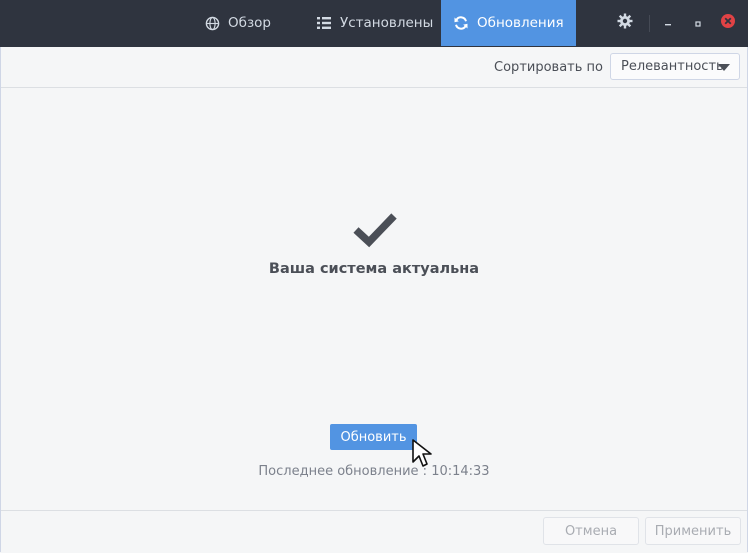 This screenshot has height=553, width=748. Describe the element at coordinates (724, 67) in the screenshot. I see `dropdown-arrow-icon` at that location.